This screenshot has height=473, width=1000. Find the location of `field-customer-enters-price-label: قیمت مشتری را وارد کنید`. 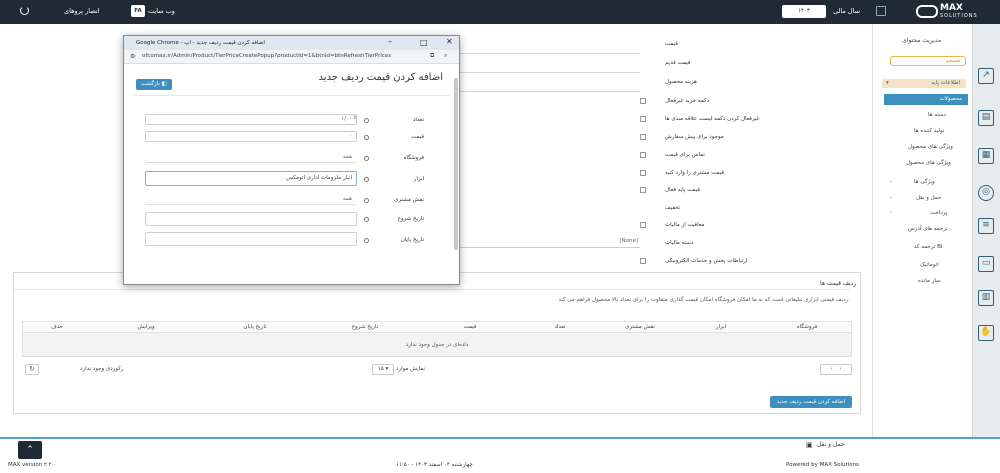

field-customer-enters-price-label: قیمت مشتری را وارد کنید is located at coordinates (695, 173).